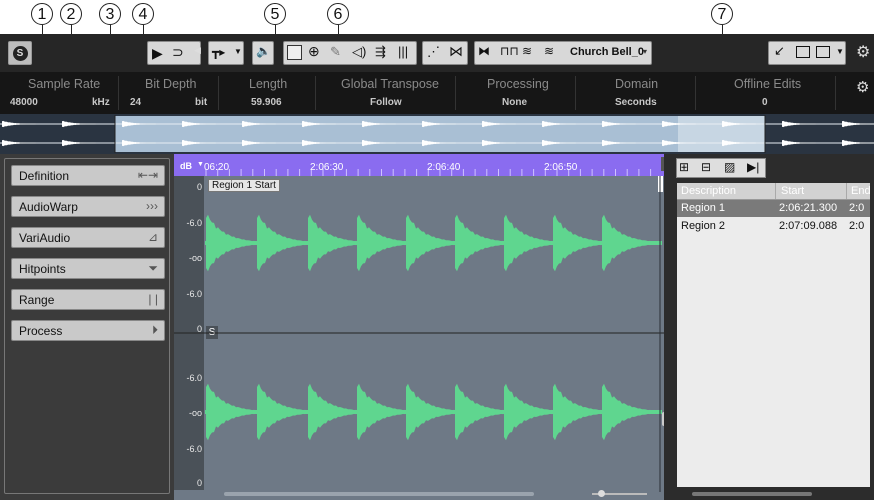  Describe the element at coordinates (153, 299) in the screenshot. I see `range-bars-icon: | |` at that location.